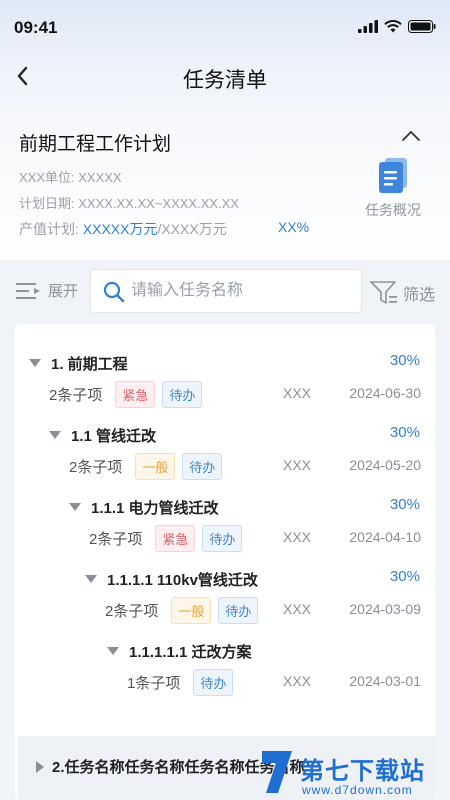 This screenshot has height=800, width=450. Describe the element at coordinates (40, 766) in the screenshot. I see `expand-triangle-icon` at that location.